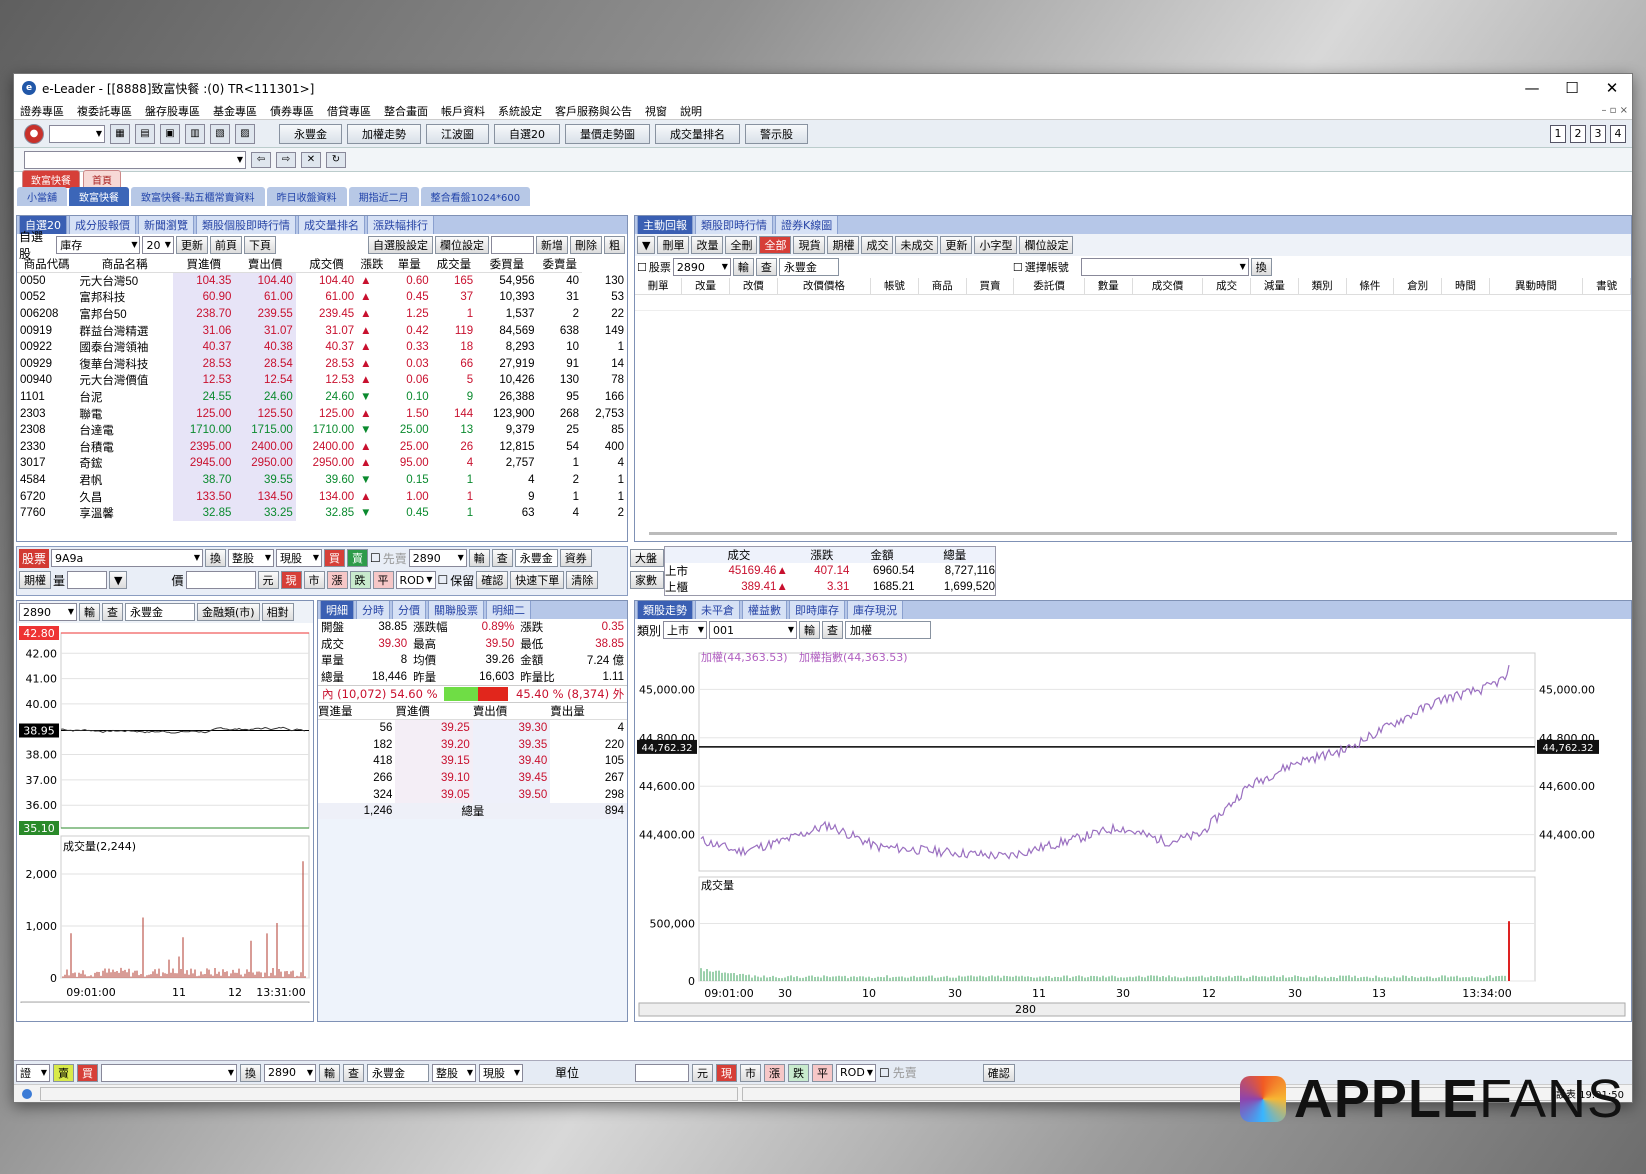  I want to click on report-col-header: 倉別, so click(1418, 286).